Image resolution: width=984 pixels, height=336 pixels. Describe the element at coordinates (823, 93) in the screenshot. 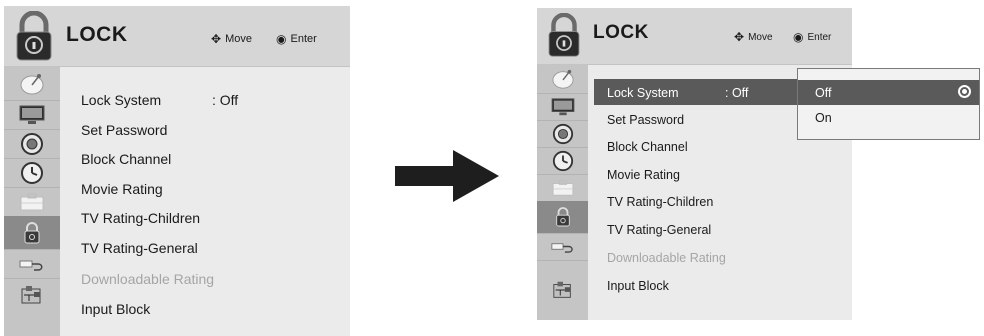

I see `dropdown-option-off-label: Off` at that location.